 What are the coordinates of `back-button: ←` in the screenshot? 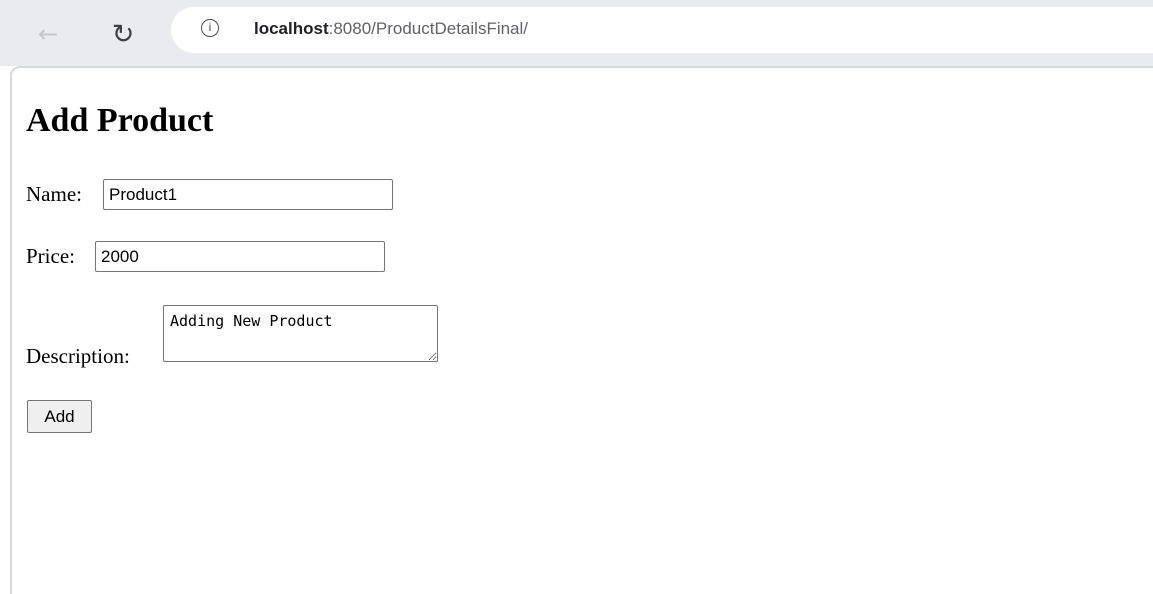 It's located at (48, 34).